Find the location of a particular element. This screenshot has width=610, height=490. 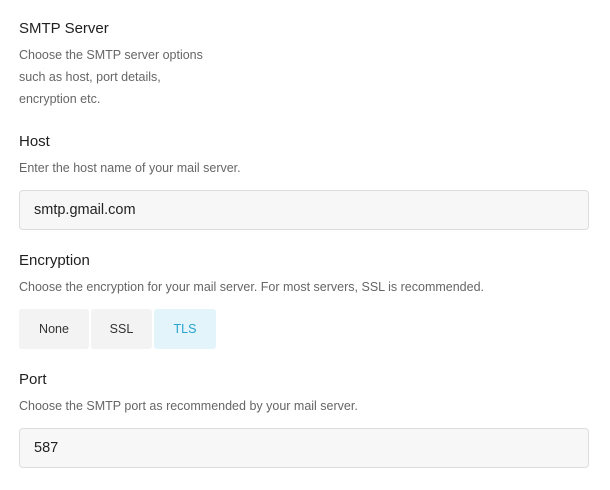

smtp-server-title: SMTP Server is located at coordinates (64, 28).